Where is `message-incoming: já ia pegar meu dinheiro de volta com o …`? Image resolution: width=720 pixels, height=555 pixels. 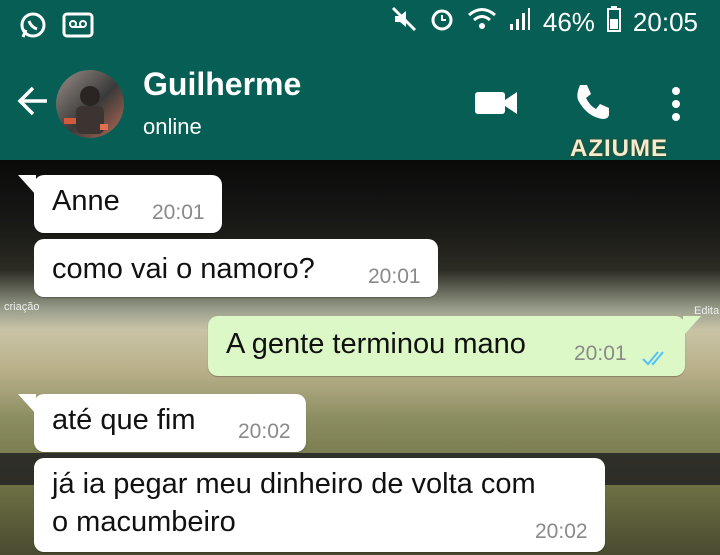
message-incoming: já ia pegar meu dinheiro de volta com o … is located at coordinates (319, 505).